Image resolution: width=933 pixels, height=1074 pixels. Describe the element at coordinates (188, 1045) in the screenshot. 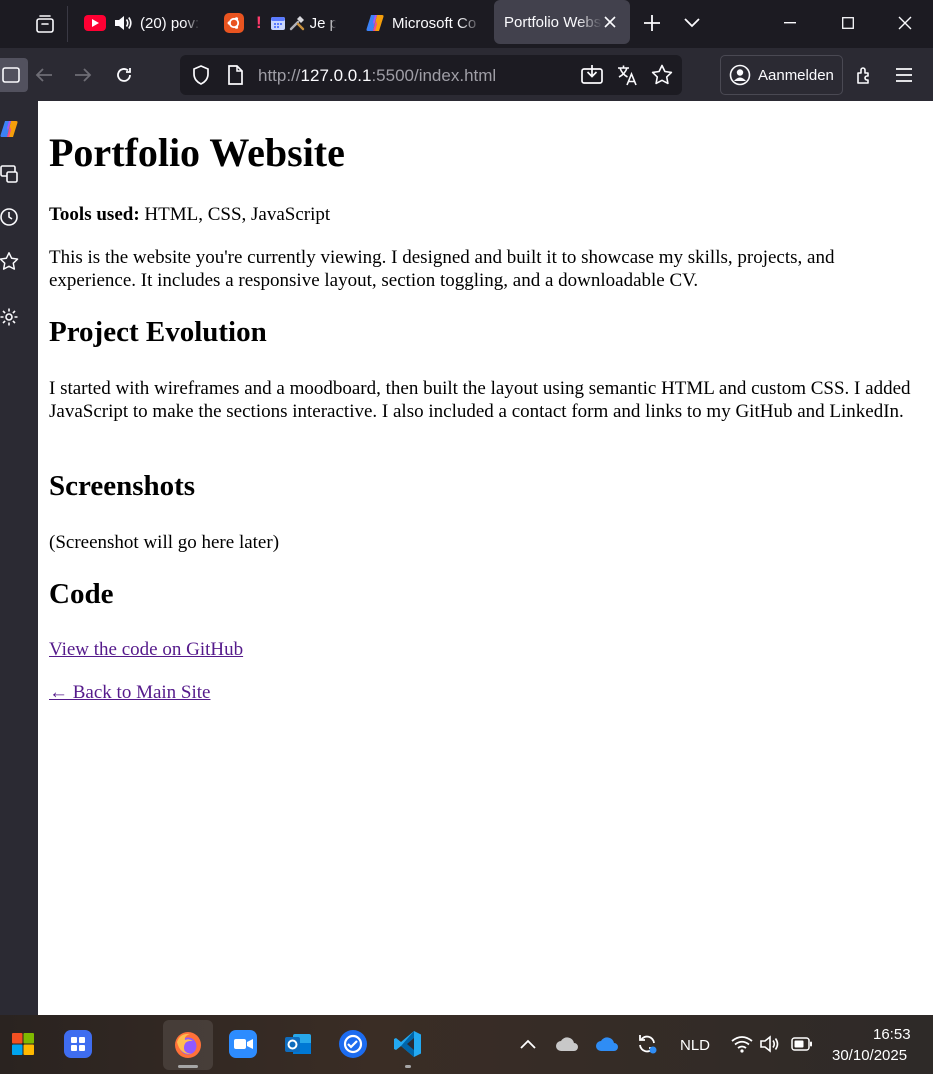

I see `firefox-taskbar-button` at that location.